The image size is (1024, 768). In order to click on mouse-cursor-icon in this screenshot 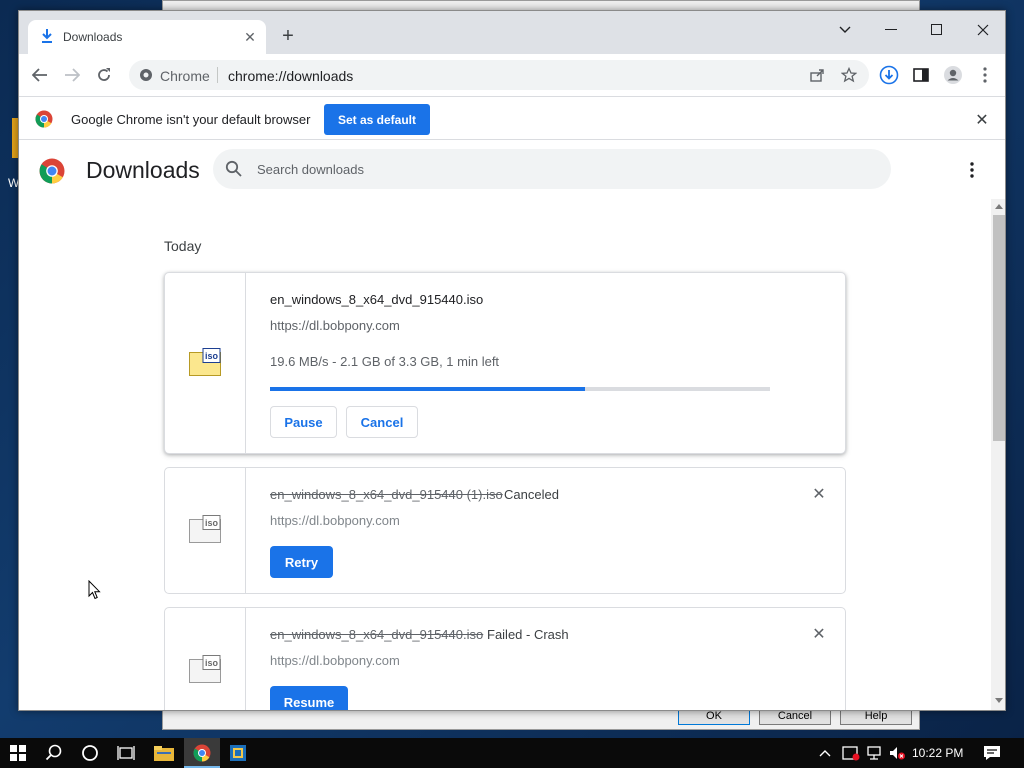, I will do `click(94, 590)`.